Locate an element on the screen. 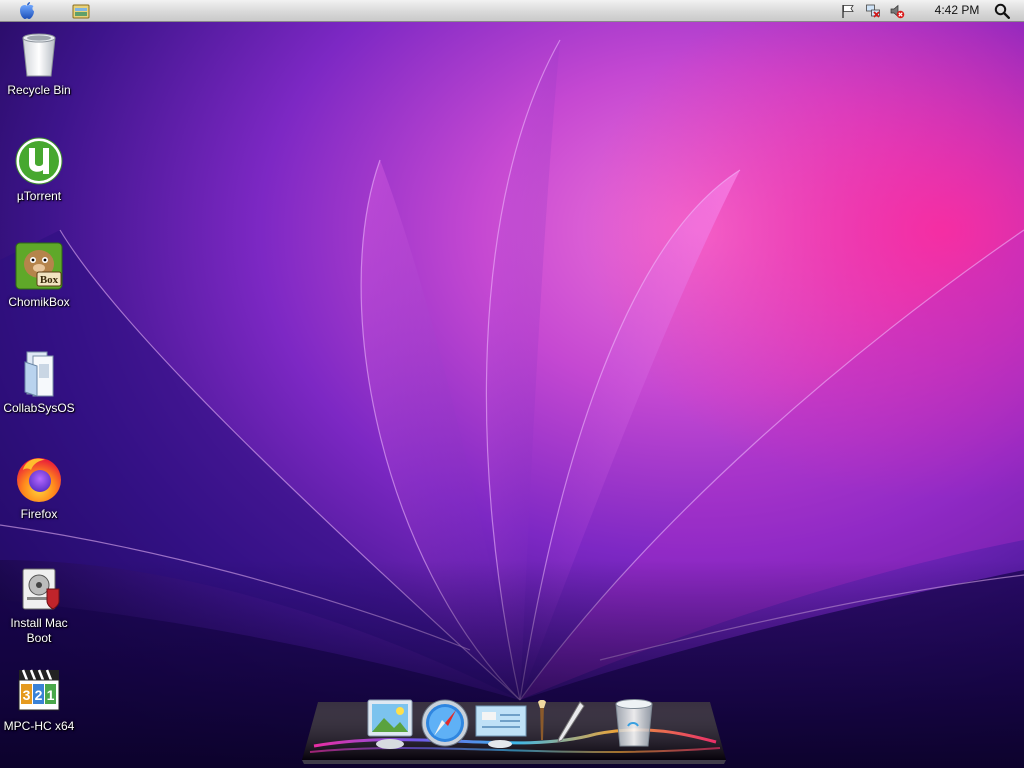 This screenshot has height=768, width=1024. desktop-icon-mpc-hc: 3 2 1 MPC-HC x64 is located at coordinates (39, 700).